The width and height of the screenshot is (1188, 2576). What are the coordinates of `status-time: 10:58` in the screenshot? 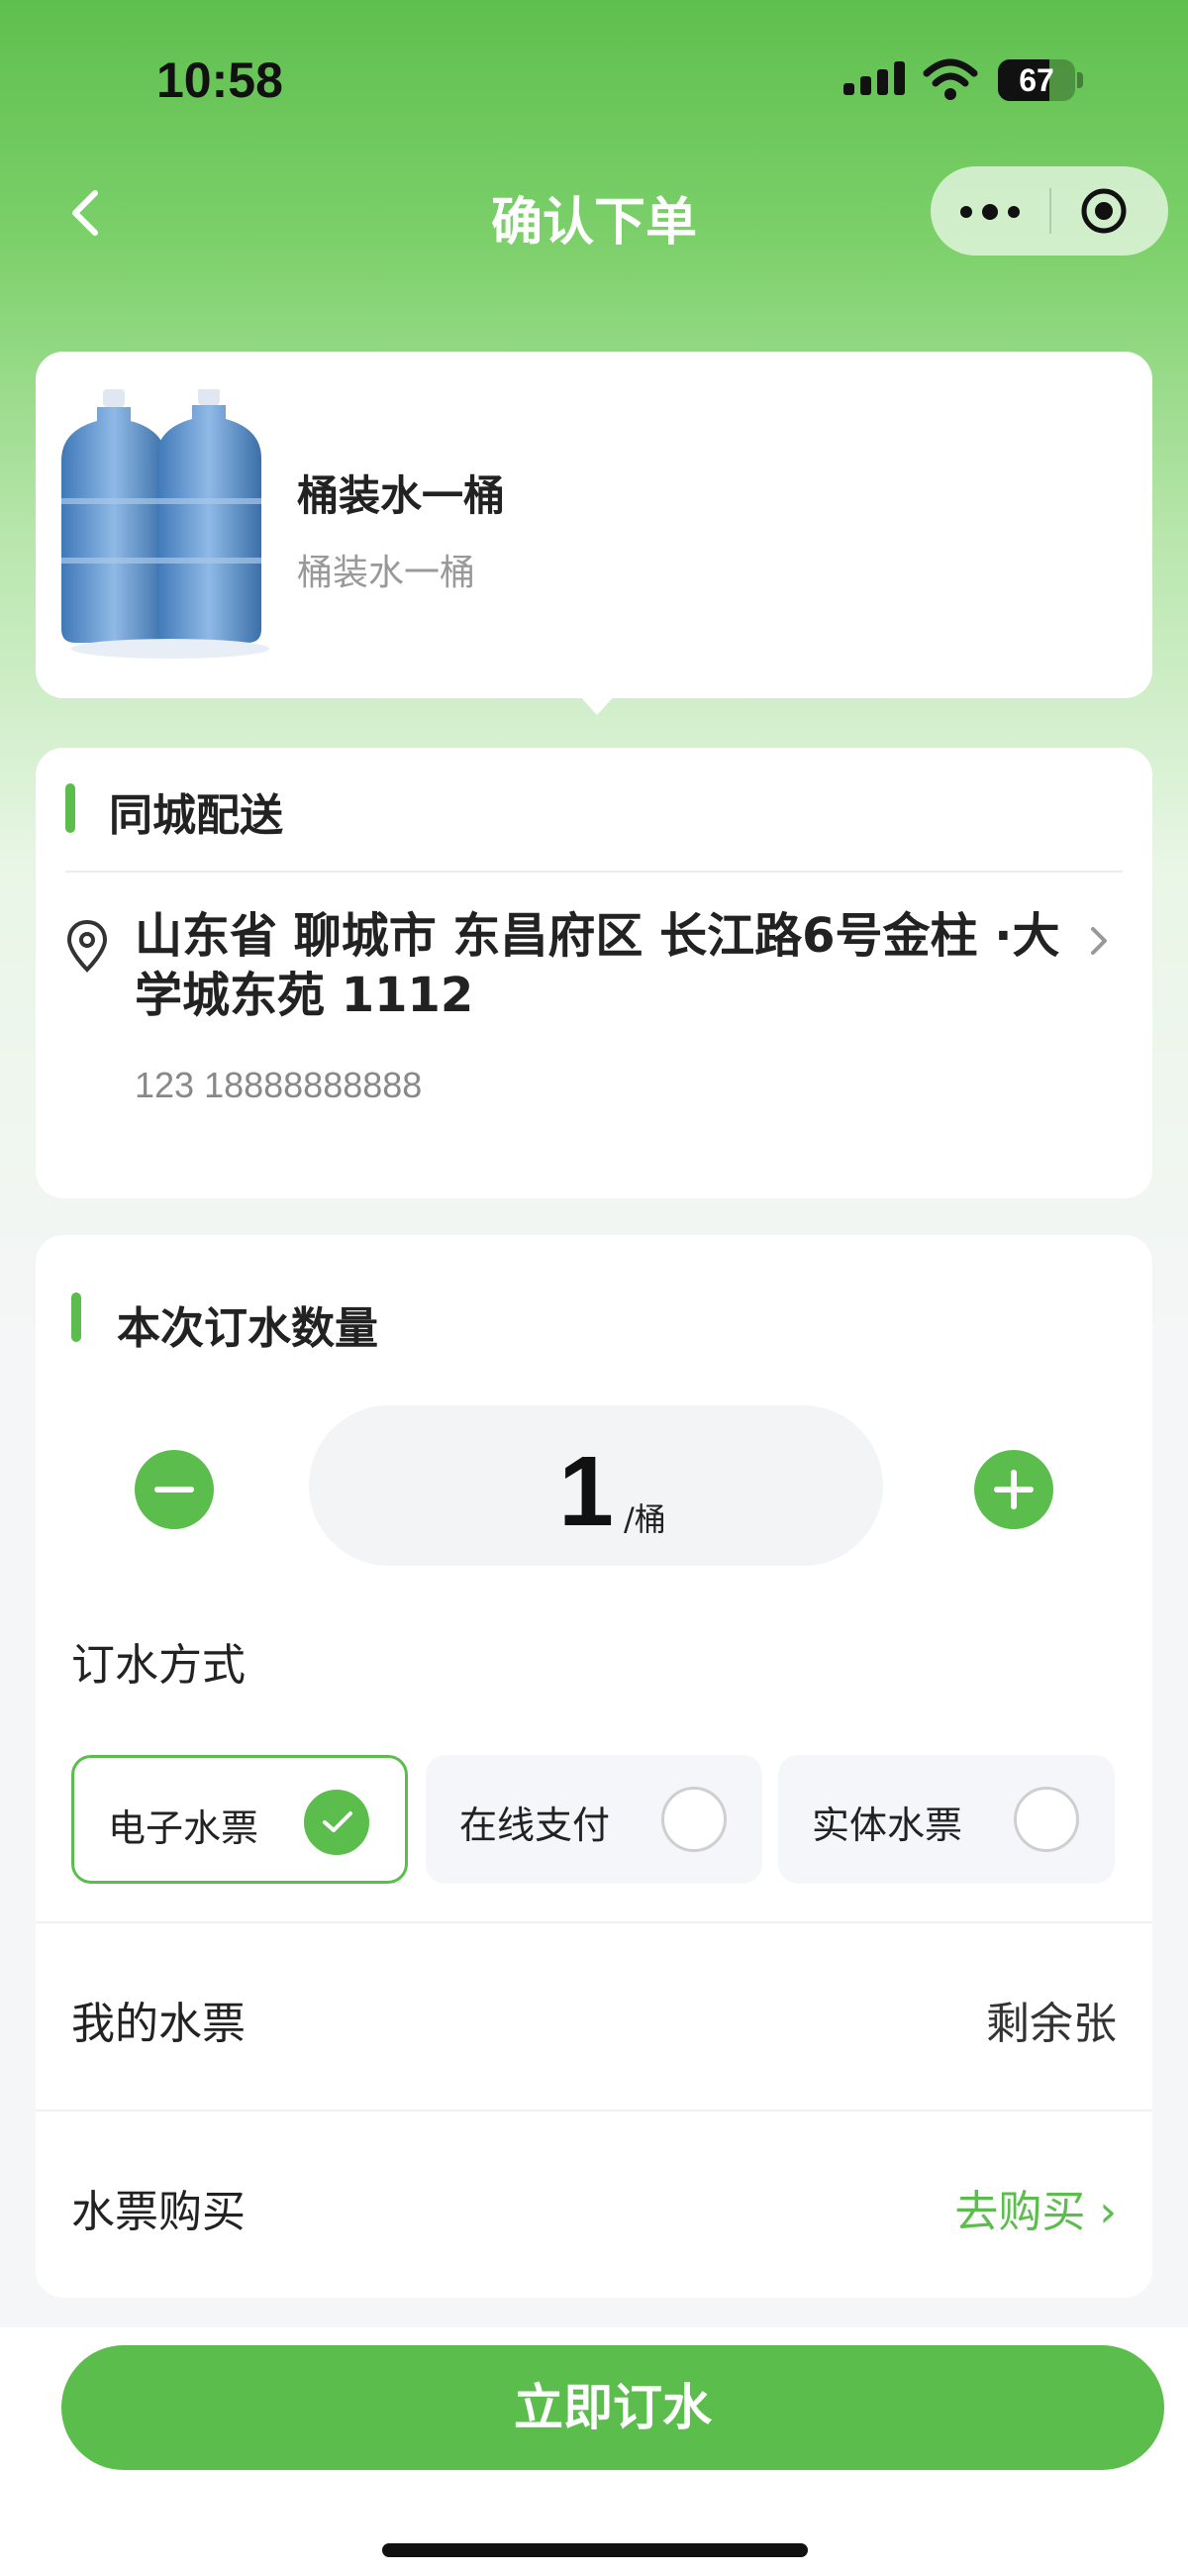 It's located at (220, 80).